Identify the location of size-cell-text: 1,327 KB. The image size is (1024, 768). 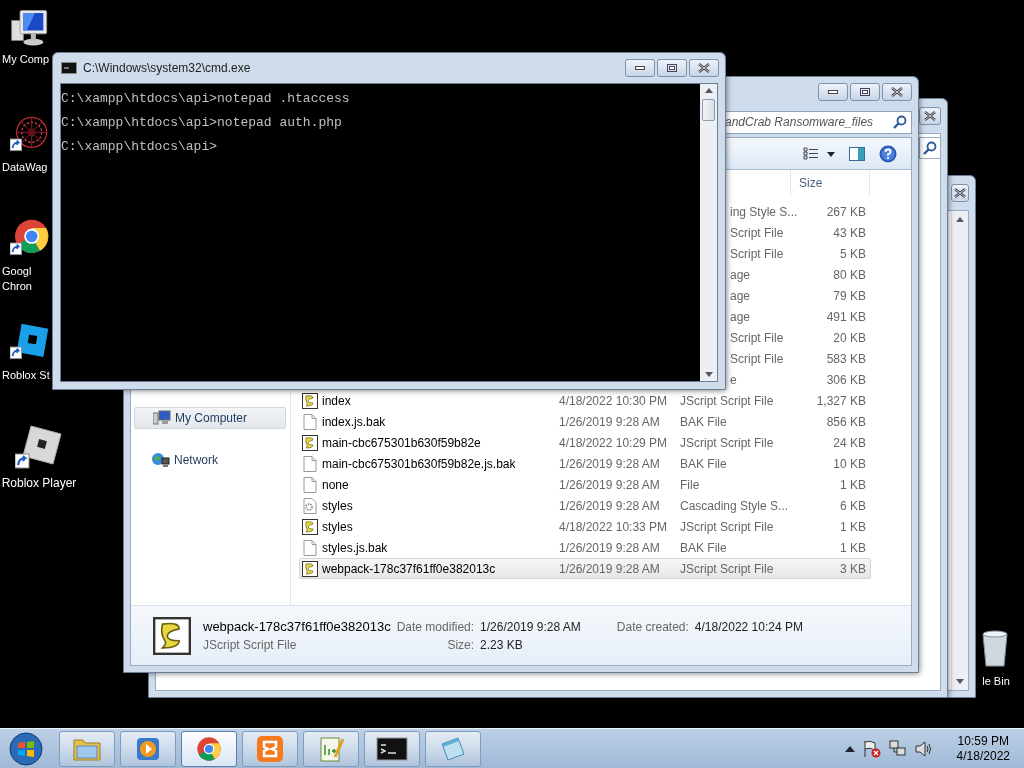
(840, 400).